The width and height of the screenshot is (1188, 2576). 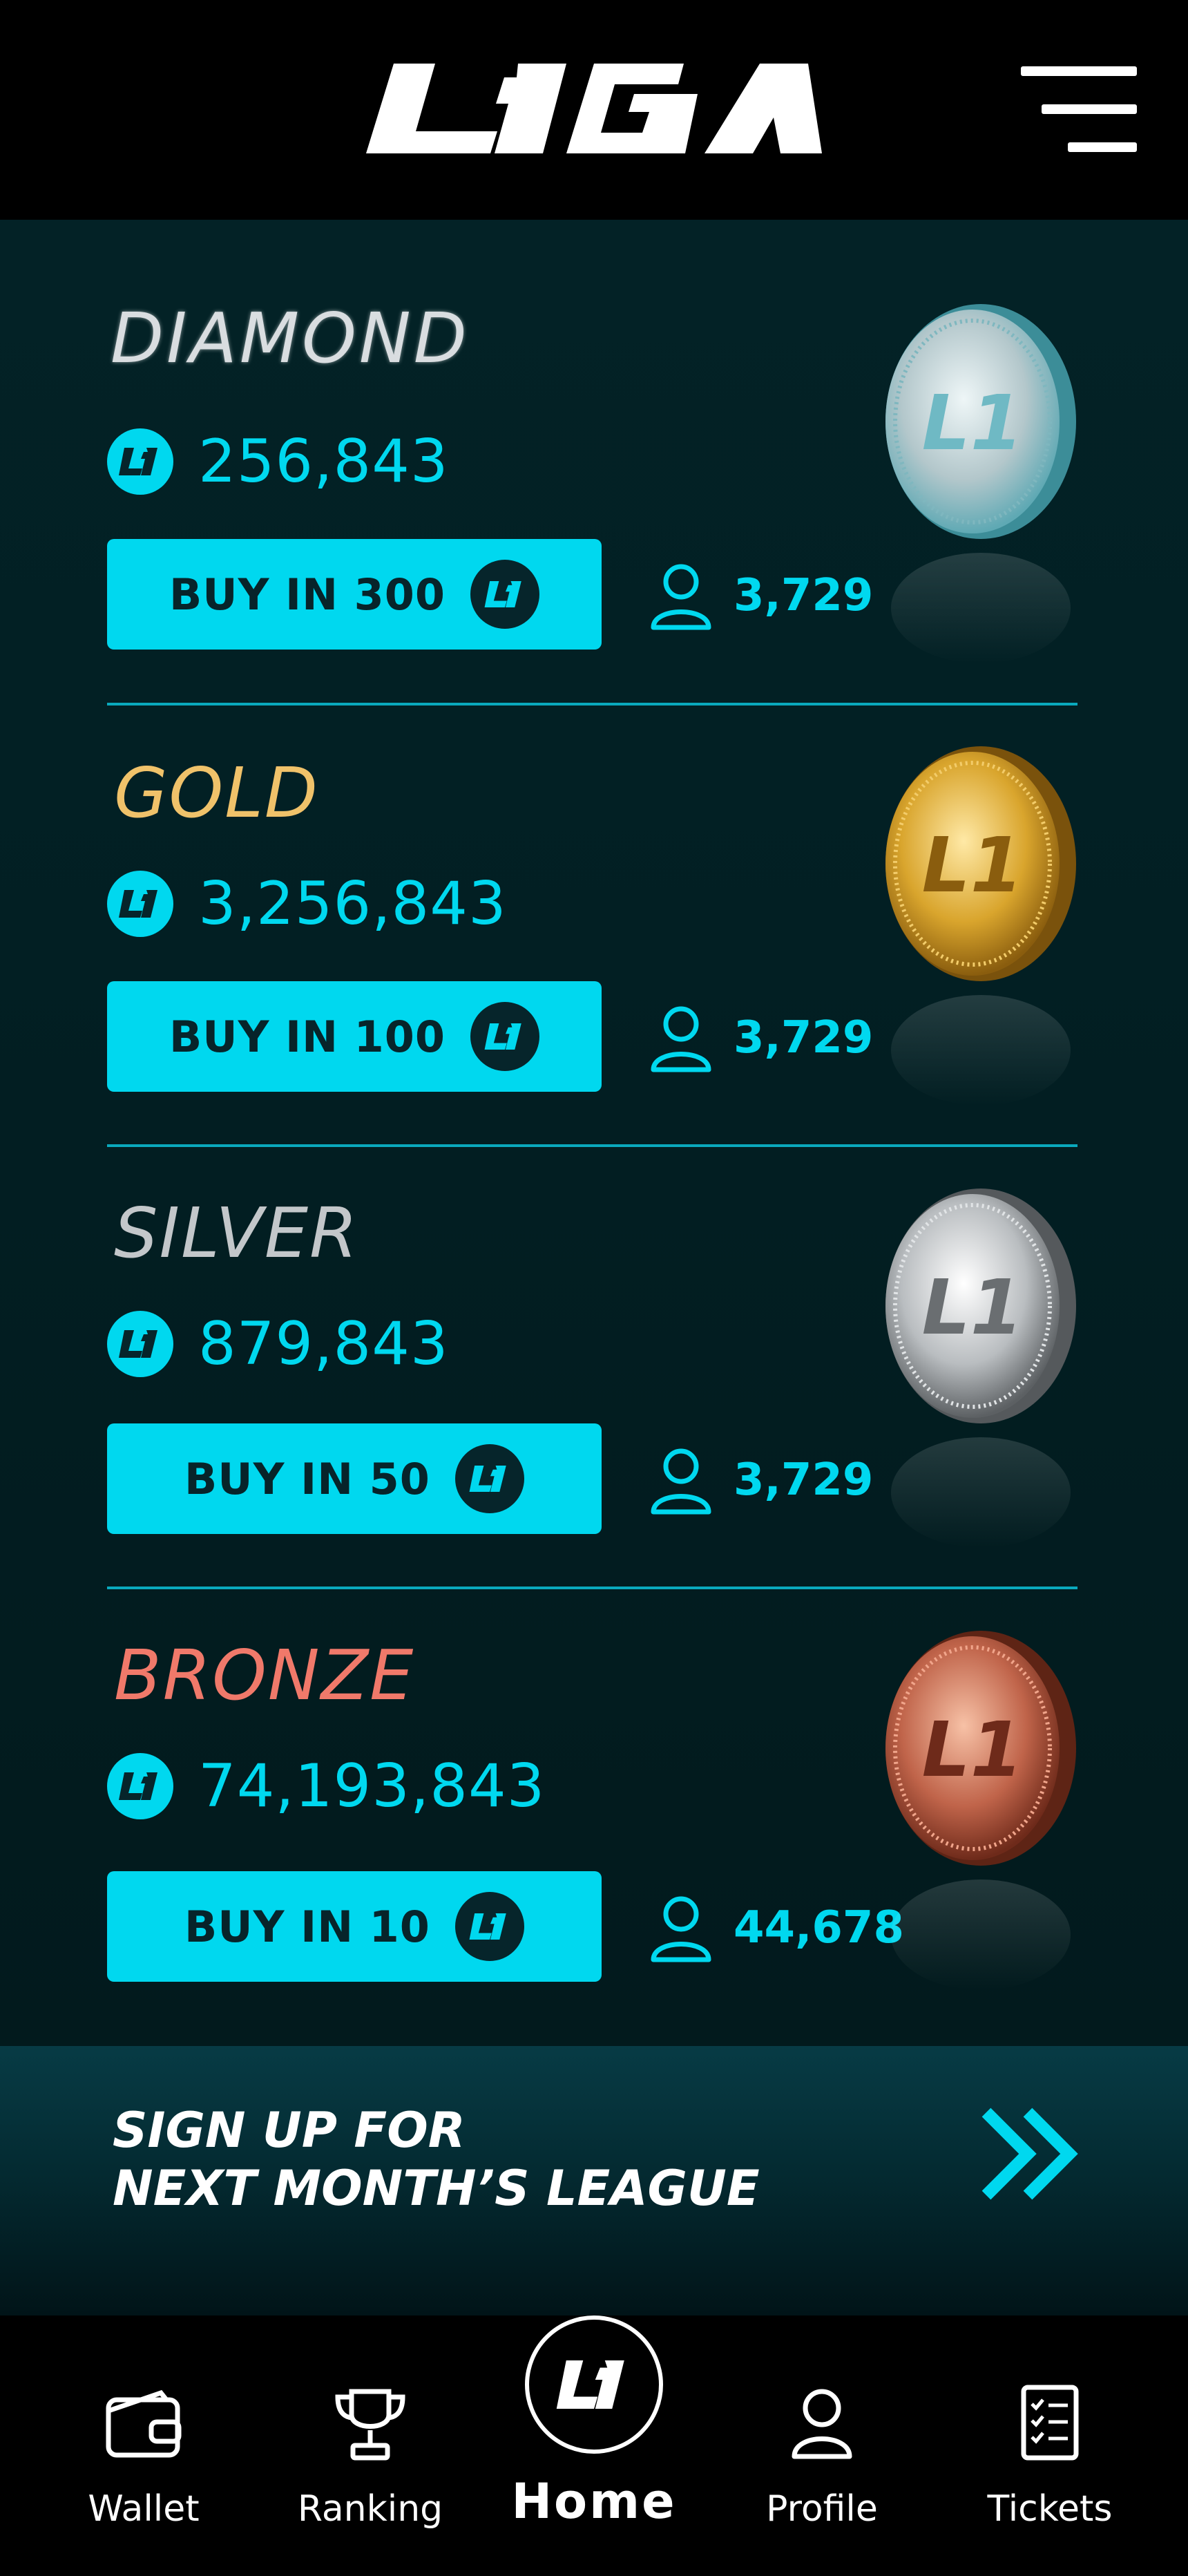 What do you see at coordinates (307, 1926) in the screenshot?
I see `buy-in-label: BUY IN 10` at bounding box center [307, 1926].